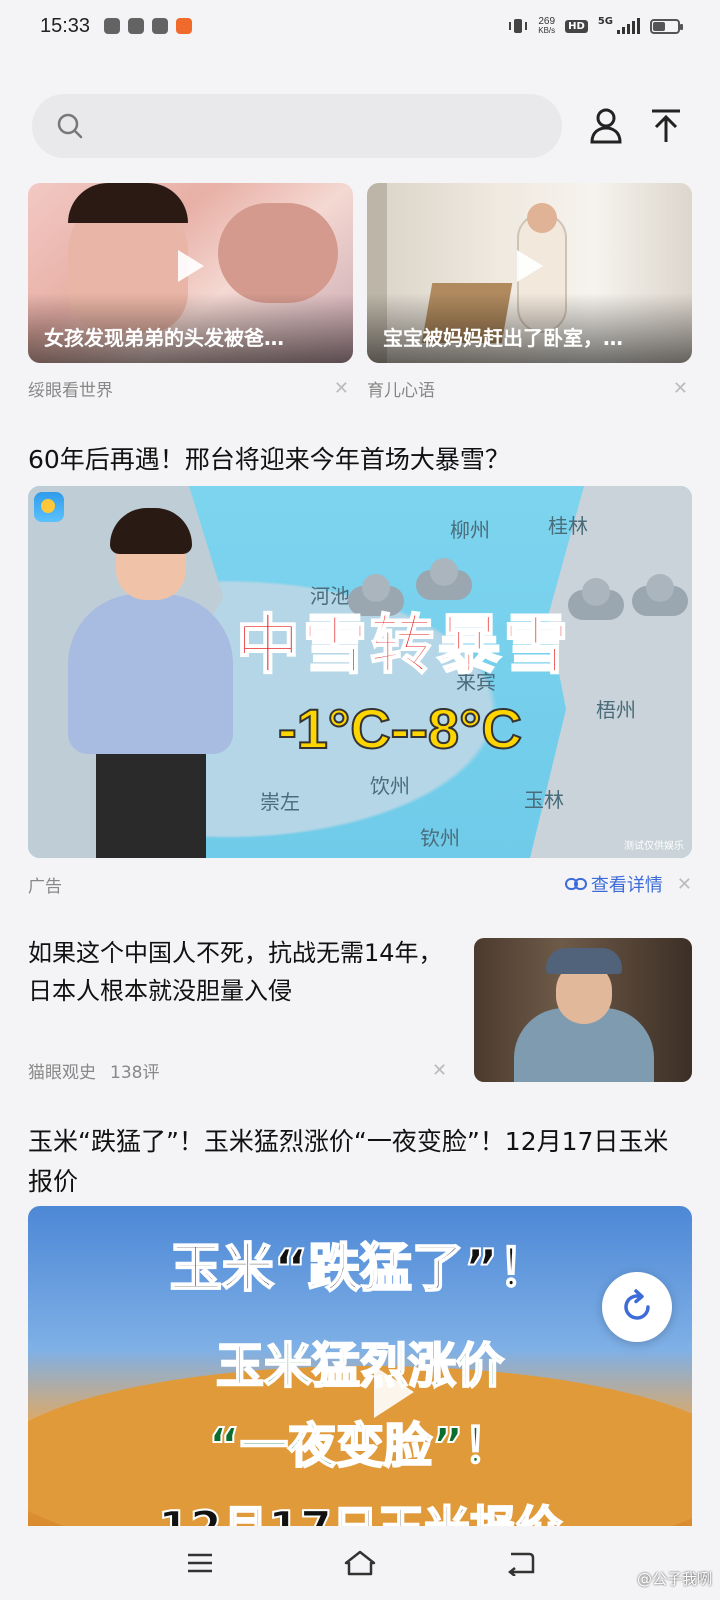  I want to click on home-icon, so click(360, 1563).